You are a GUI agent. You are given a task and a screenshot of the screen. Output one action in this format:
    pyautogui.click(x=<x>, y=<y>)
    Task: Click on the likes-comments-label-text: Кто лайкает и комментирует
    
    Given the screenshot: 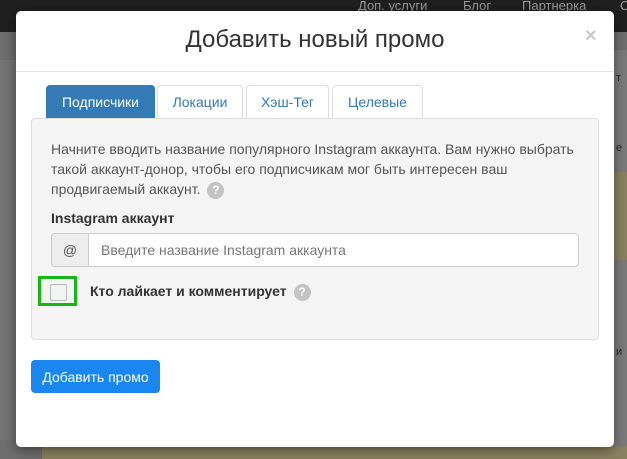 What is the action you would take?
    pyautogui.click(x=188, y=291)
    